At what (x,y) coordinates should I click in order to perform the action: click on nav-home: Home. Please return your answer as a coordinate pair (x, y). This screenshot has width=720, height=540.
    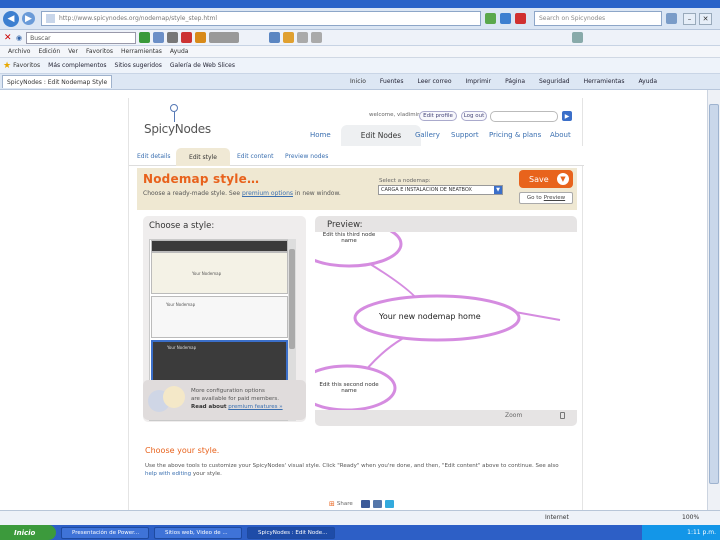
    Looking at the image, I should click on (320, 135).